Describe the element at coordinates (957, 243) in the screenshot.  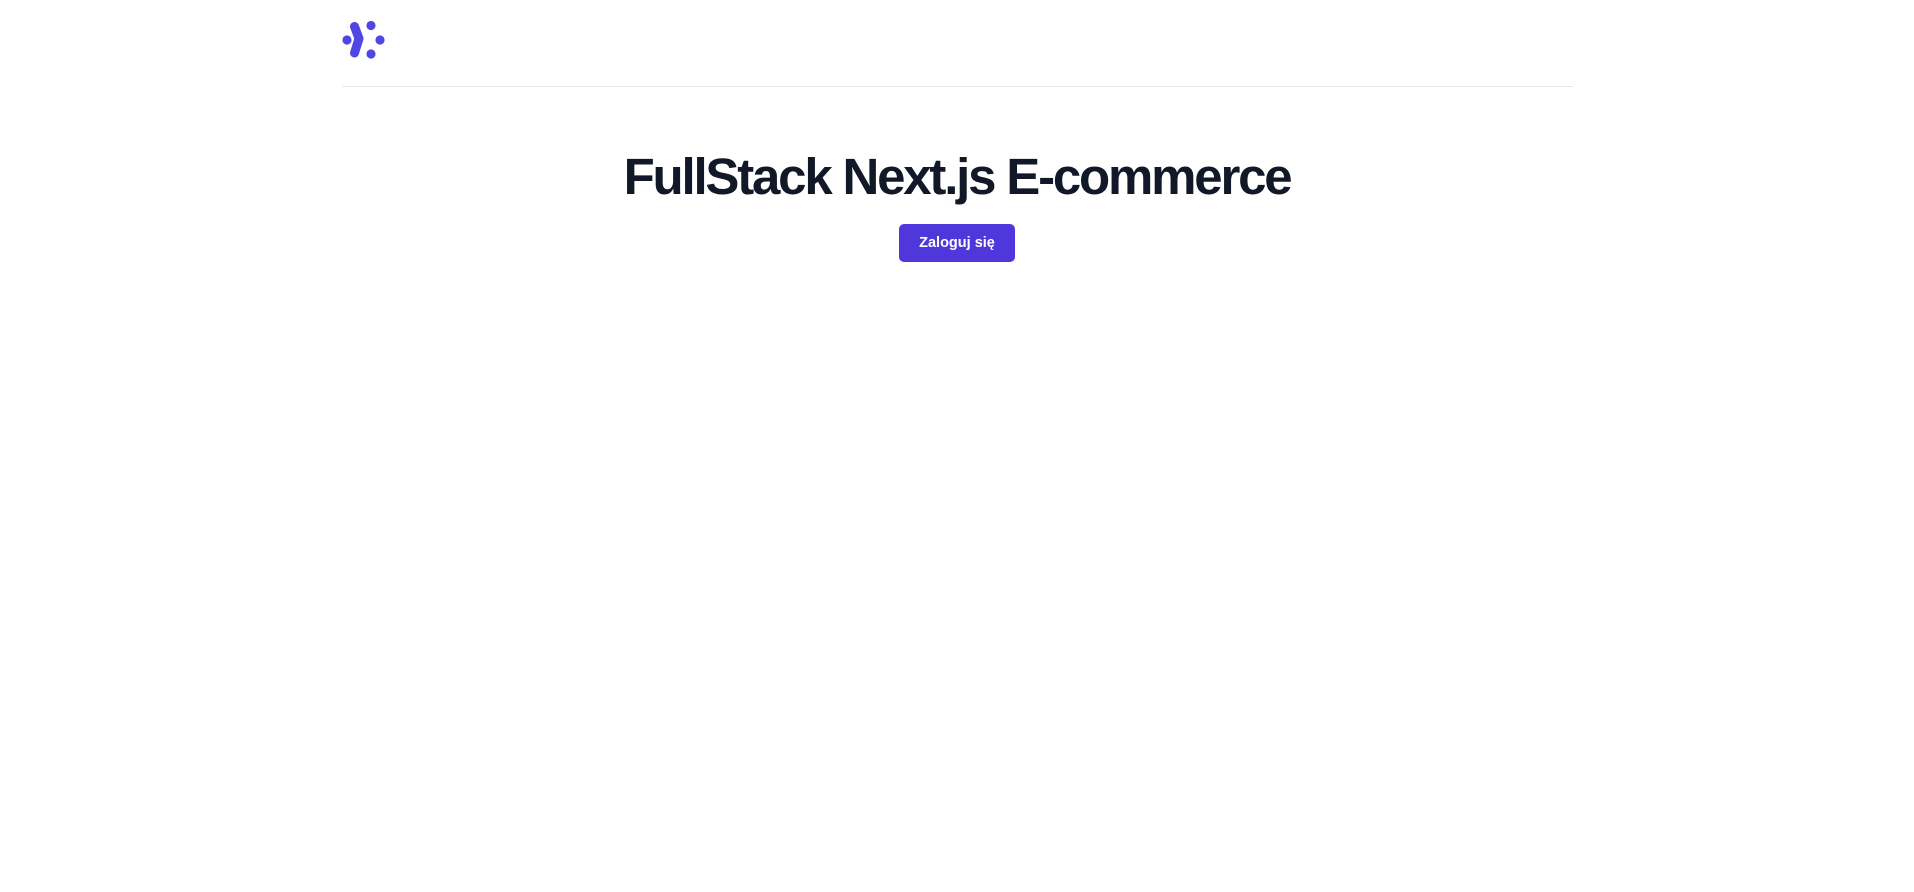
I see `login-button: Zaloguj się` at that location.